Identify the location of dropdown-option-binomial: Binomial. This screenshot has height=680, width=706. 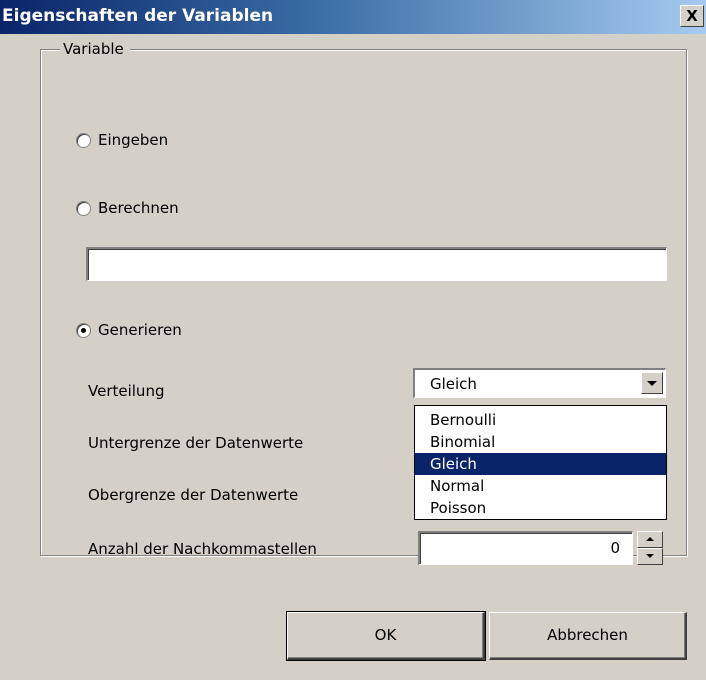
(540, 442).